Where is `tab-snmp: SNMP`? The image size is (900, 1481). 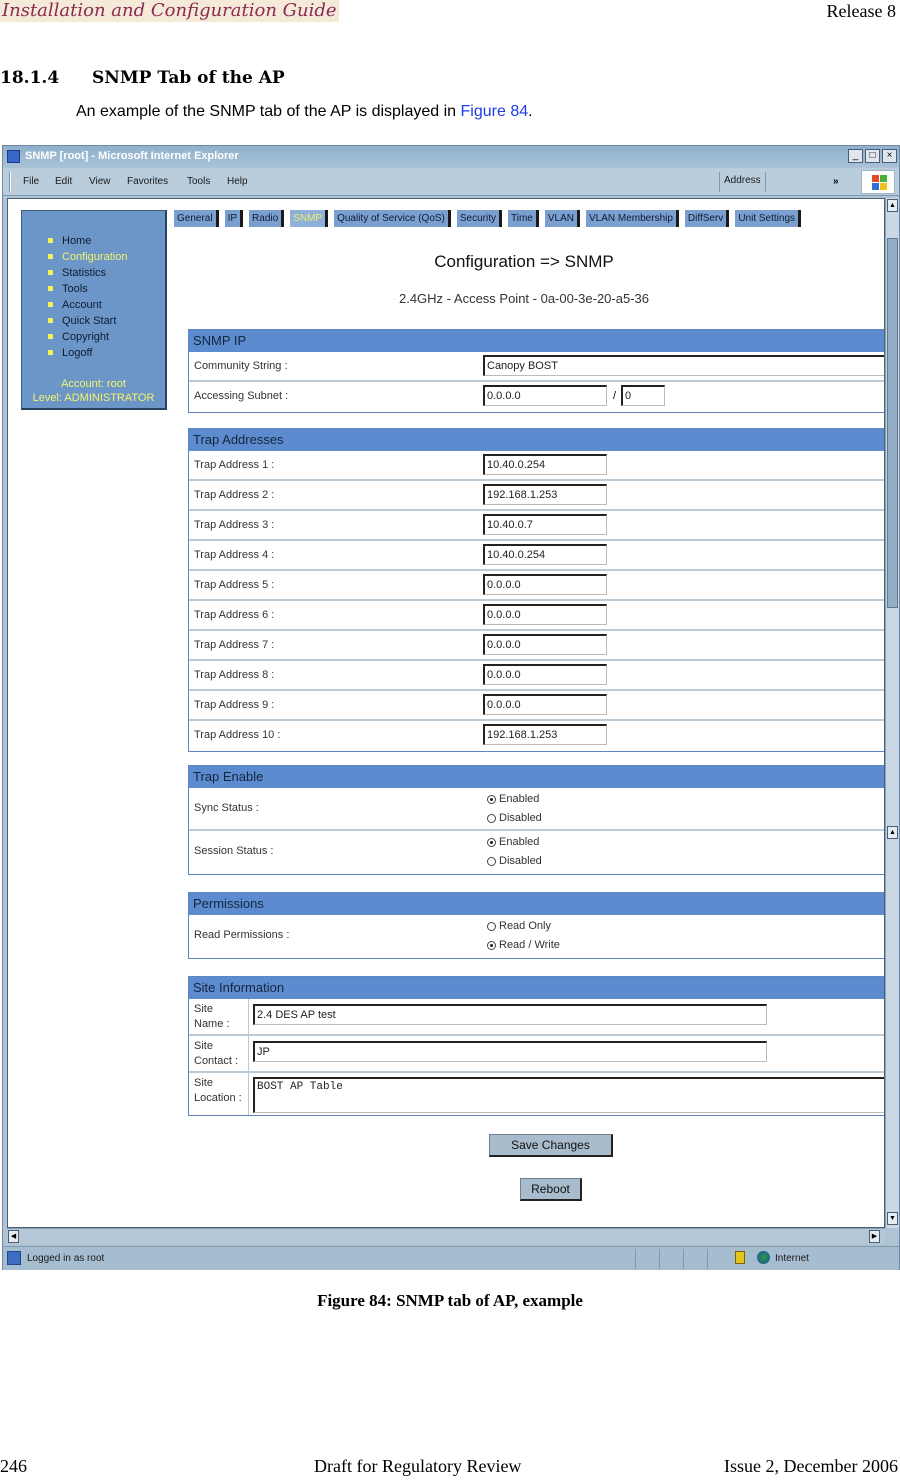 tab-snmp: SNMP is located at coordinates (309, 218).